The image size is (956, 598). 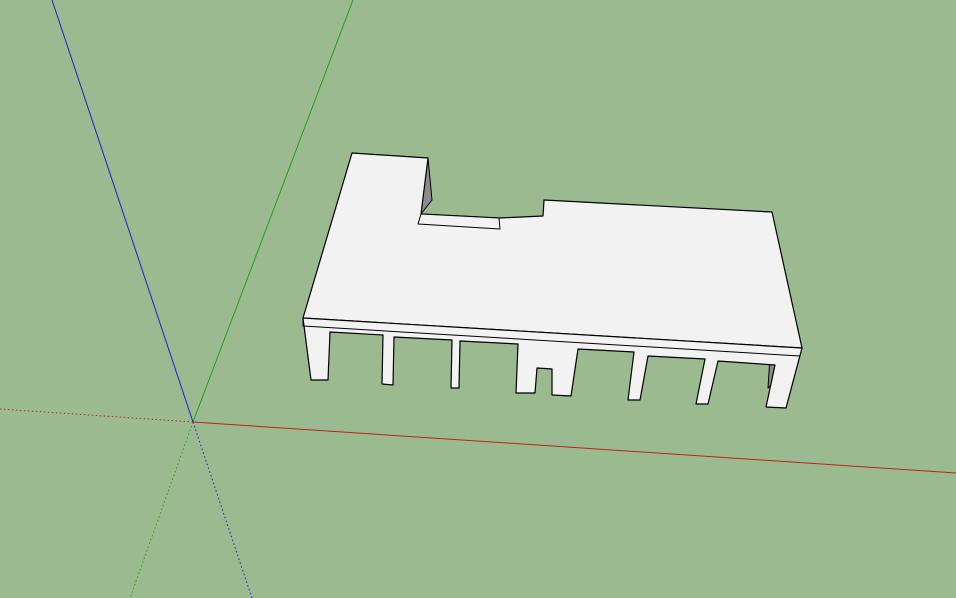 What do you see at coordinates (222, 509) in the screenshot?
I see `blue-axis-negative` at bounding box center [222, 509].